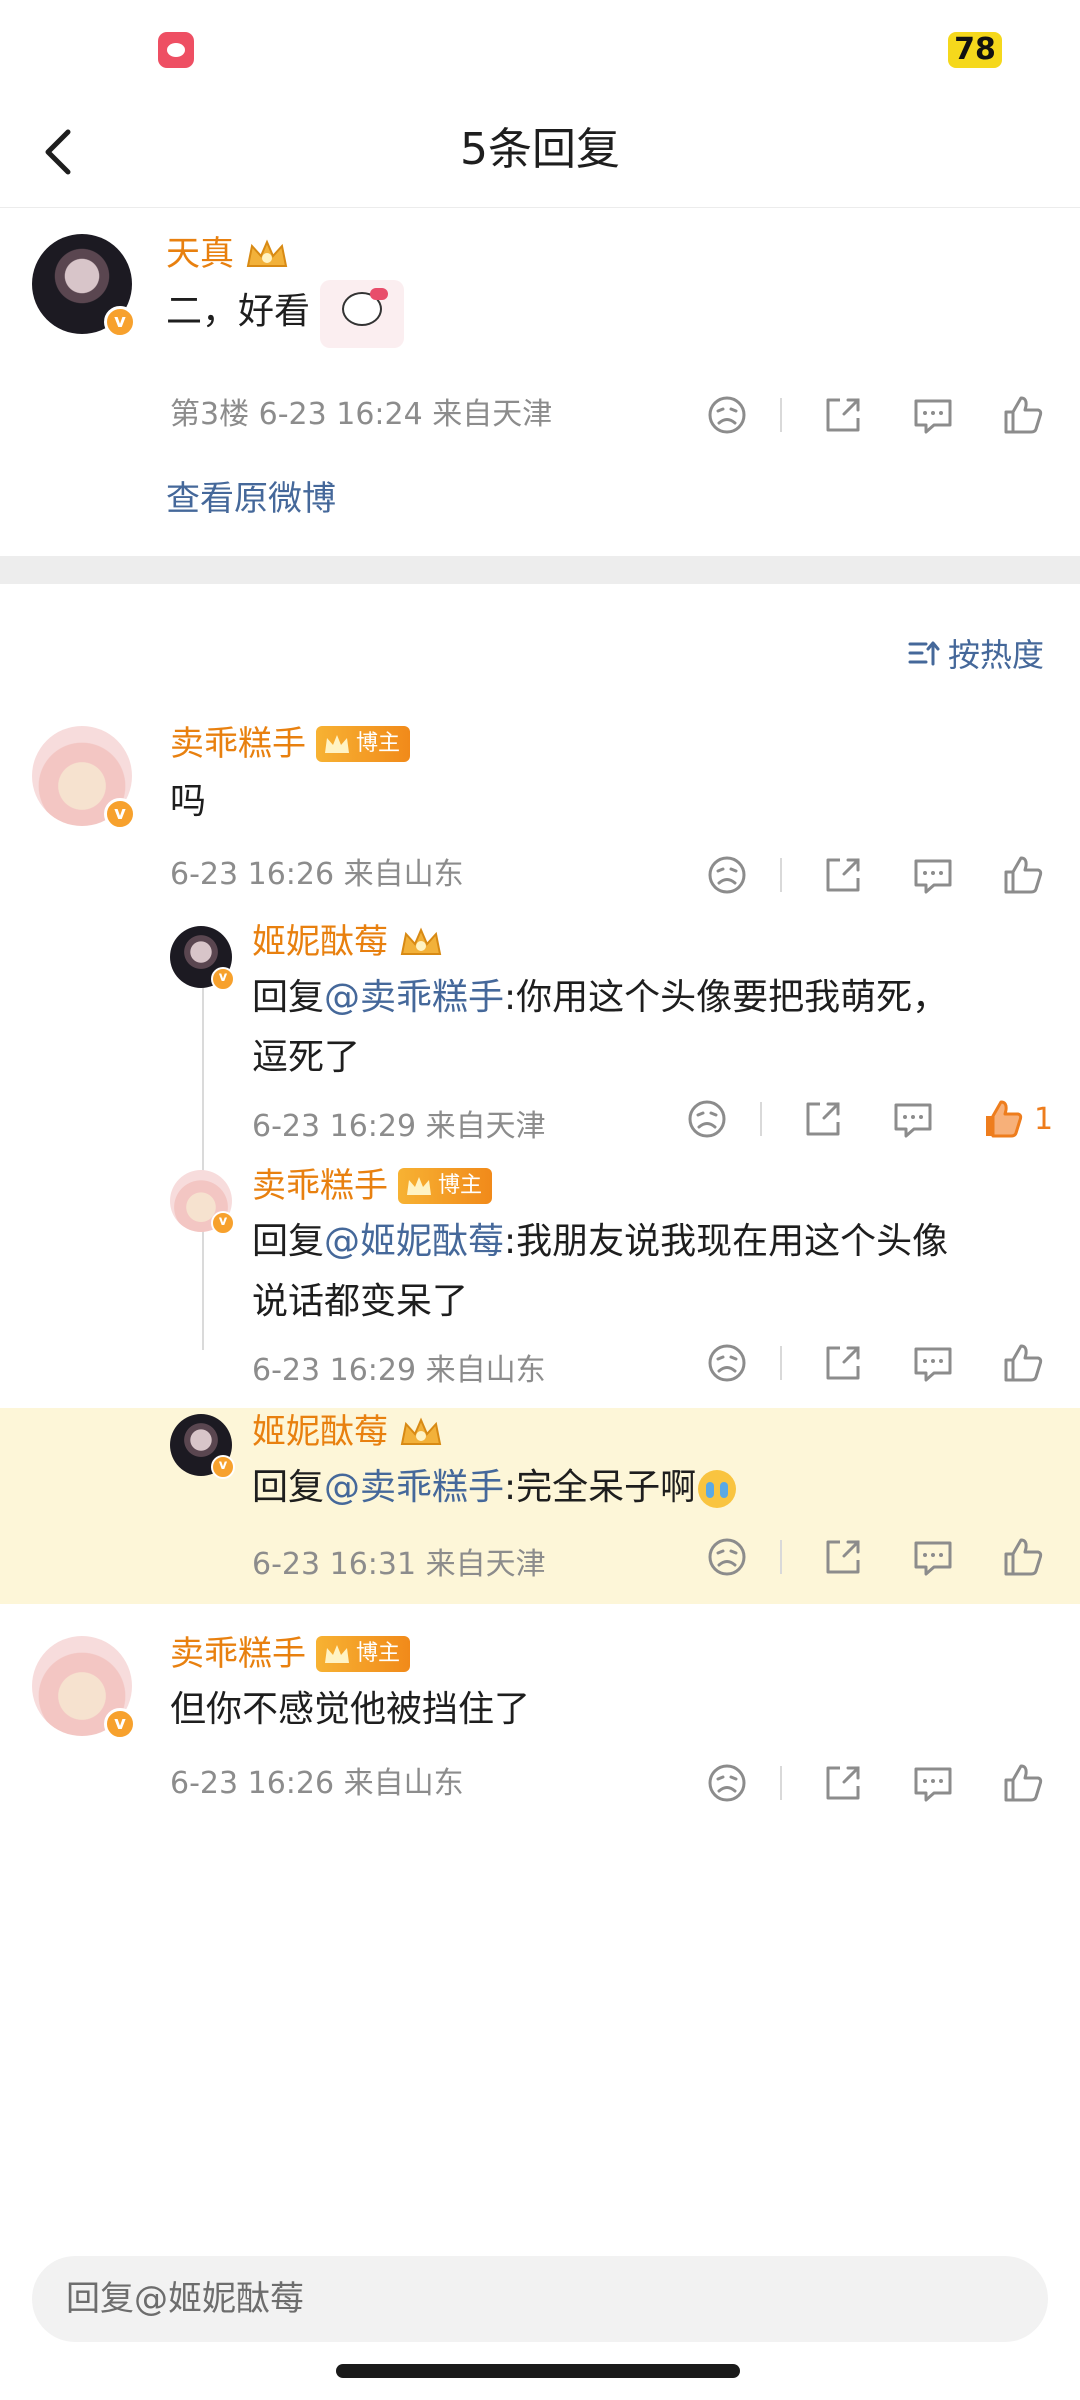 This screenshot has width=1080, height=2400. What do you see at coordinates (188, 801) in the screenshot?
I see `comment-text: 吗` at bounding box center [188, 801].